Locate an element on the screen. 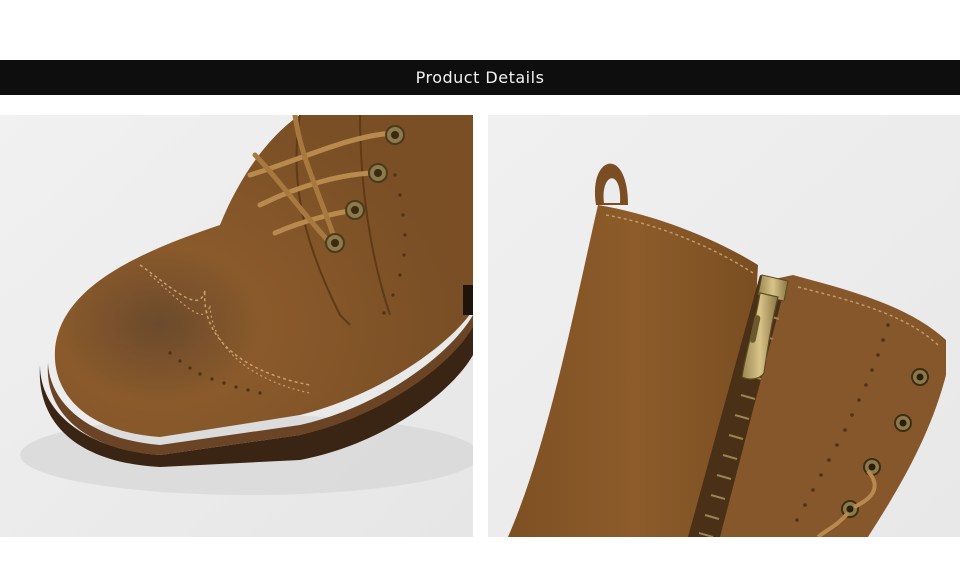  section-title: Product Details is located at coordinates (480, 77).